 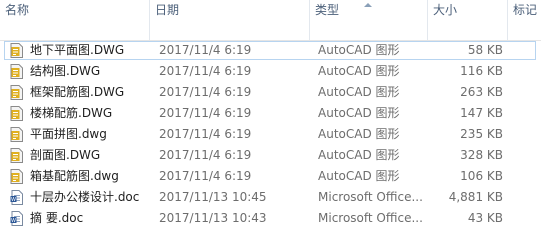 I want to click on file-name-cell: 楼梯配筋.DWG, so click(x=79, y=113).